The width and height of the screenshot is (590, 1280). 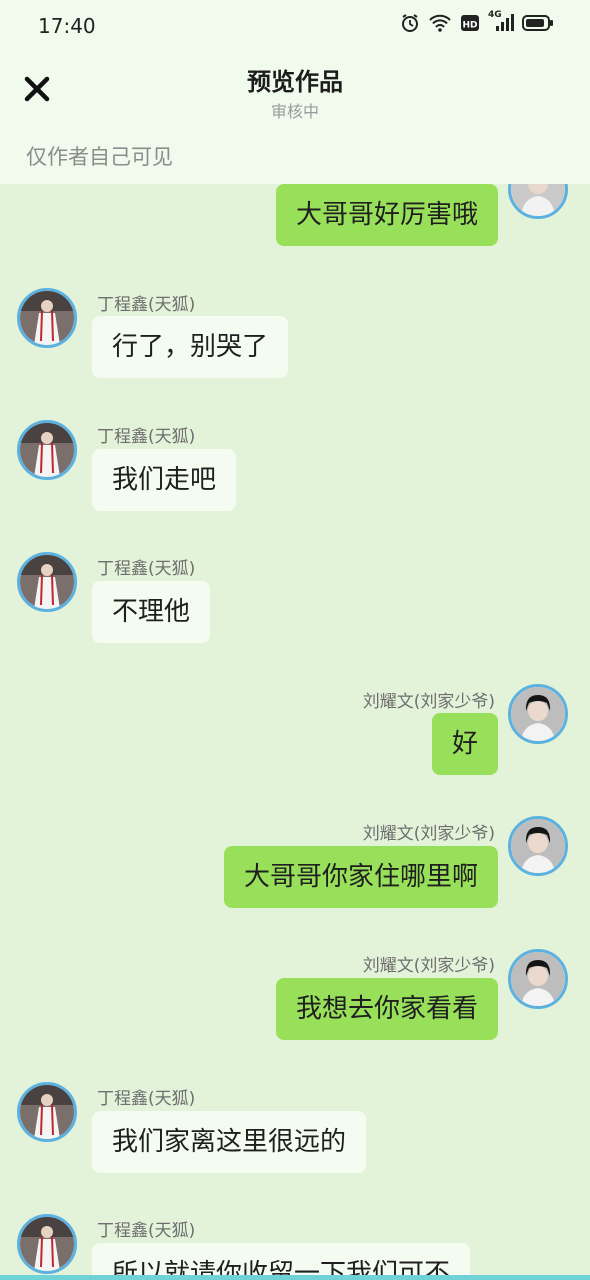 I want to click on visibility-note: 仅作者自己可见, so click(x=99, y=157).